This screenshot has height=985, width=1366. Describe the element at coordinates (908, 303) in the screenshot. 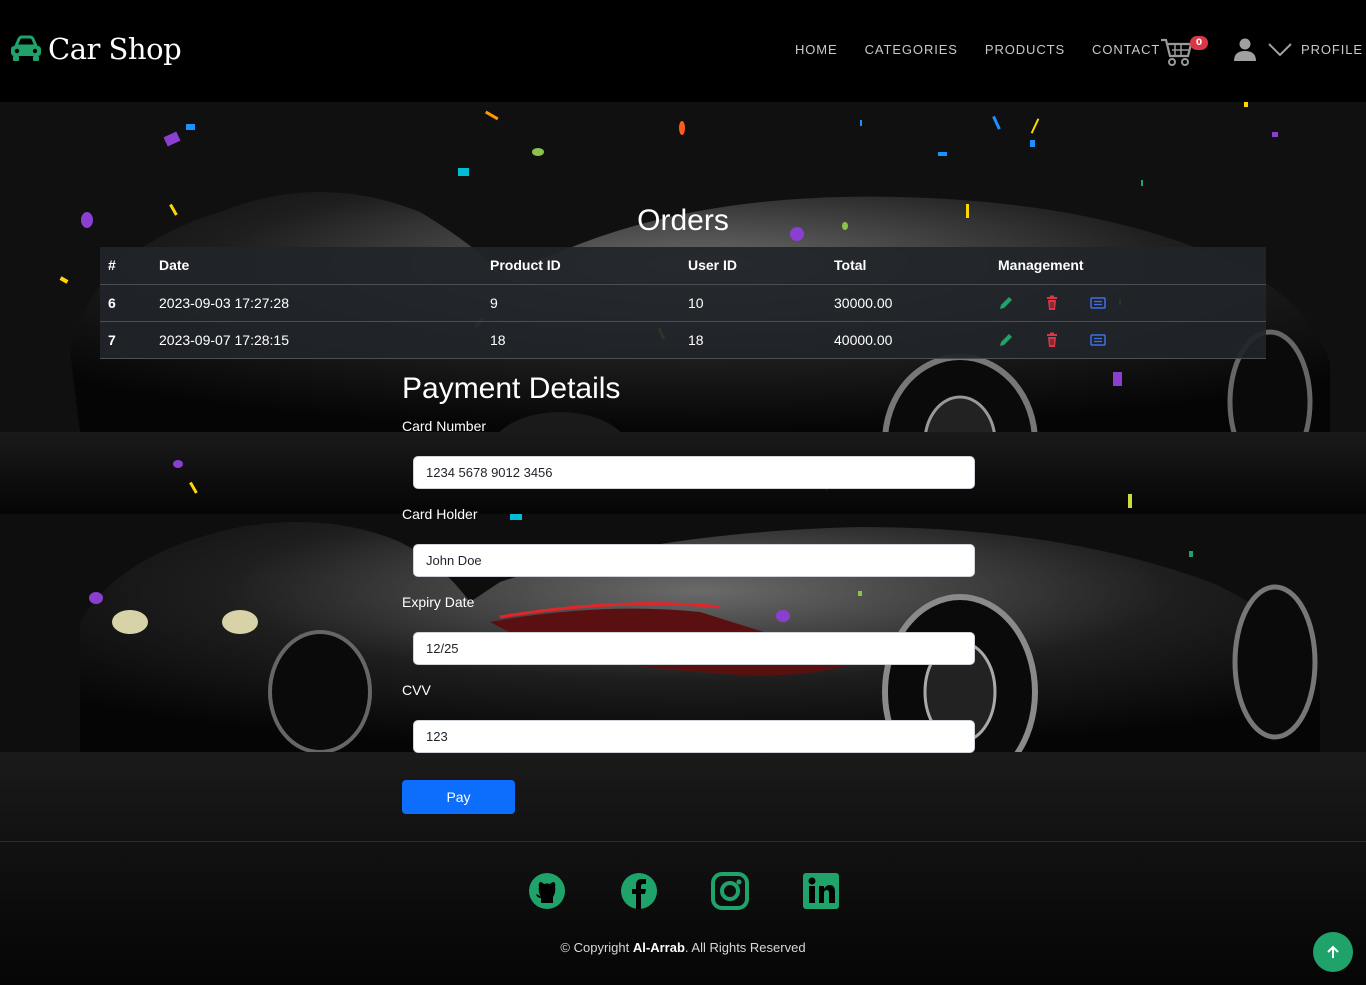

I see `order-total: 30000.00` at that location.